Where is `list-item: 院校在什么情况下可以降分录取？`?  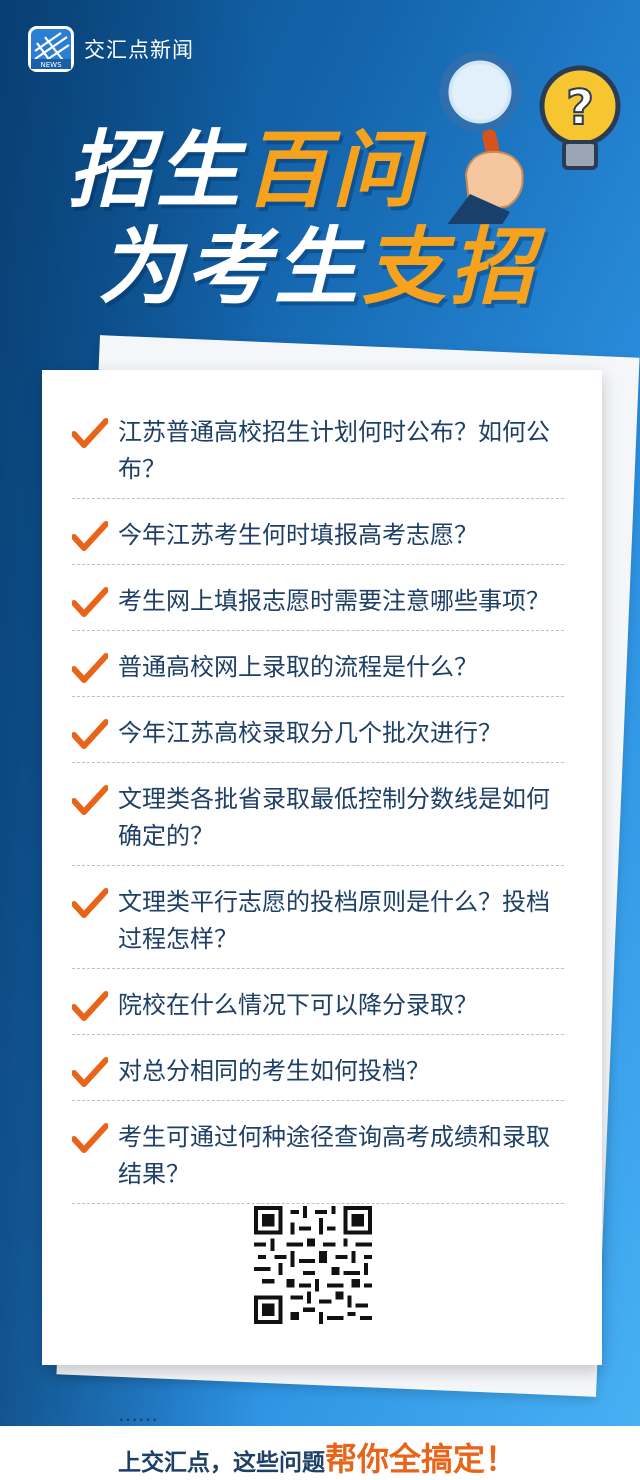 list-item: 院校在什么情况下可以降分录取？ is located at coordinates (318, 1008).